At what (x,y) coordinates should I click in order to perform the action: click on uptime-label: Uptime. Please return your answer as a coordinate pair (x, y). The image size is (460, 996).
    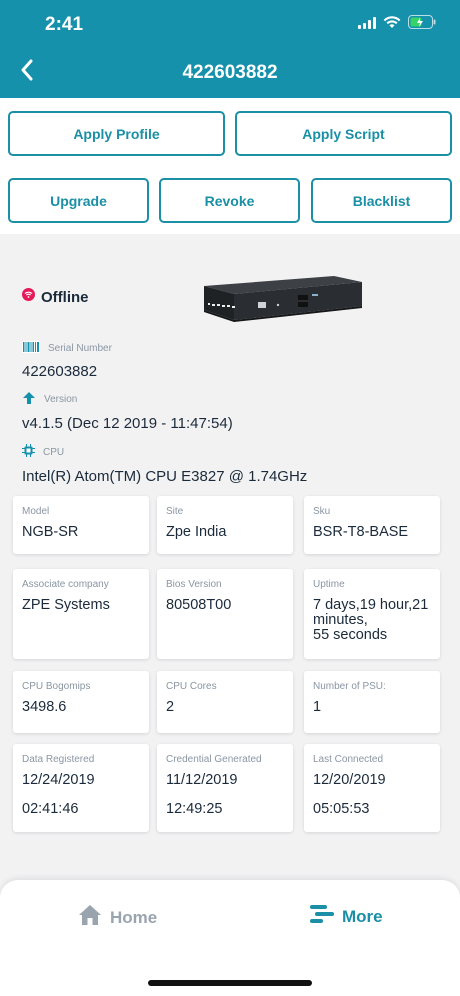
    Looking at the image, I should click on (329, 584).